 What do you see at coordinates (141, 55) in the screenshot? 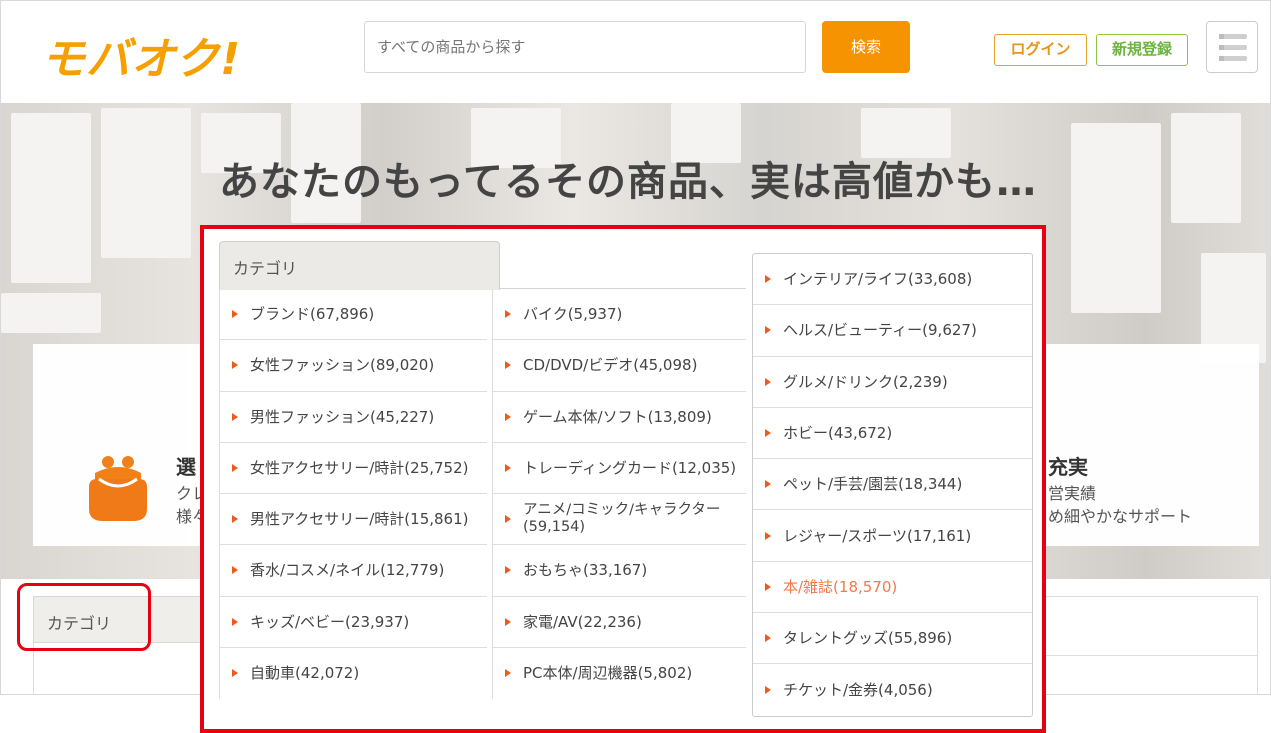
I see `site-logo: モバオク!` at bounding box center [141, 55].